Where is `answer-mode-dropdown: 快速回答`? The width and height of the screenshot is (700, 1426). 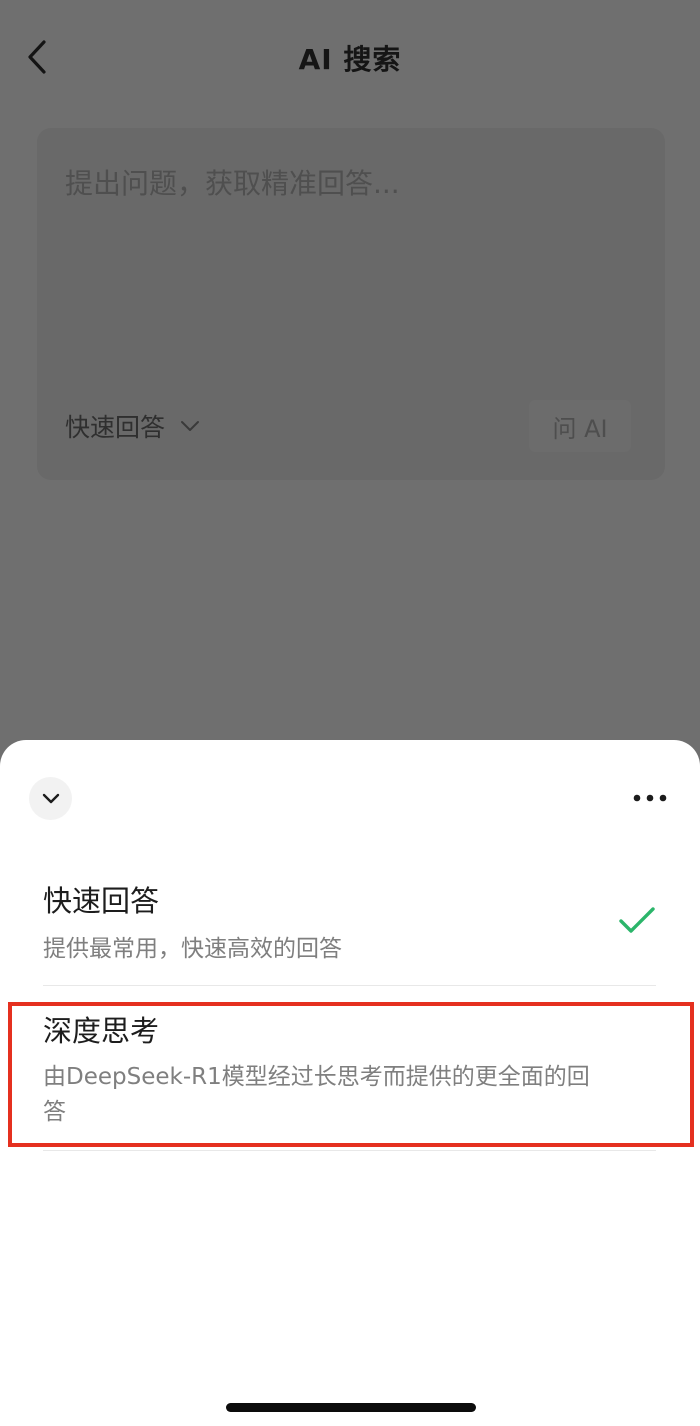 answer-mode-dropdown: 快速回答 is located at coordinates (133, 426).